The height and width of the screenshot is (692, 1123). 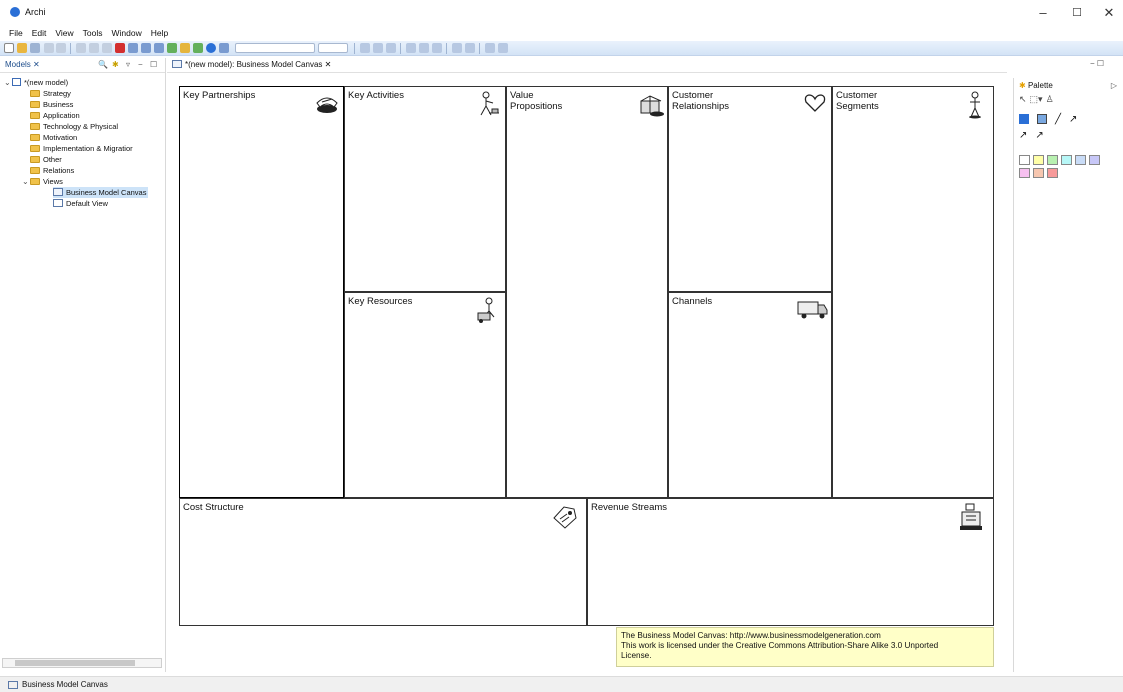 What do you see at coordinates (51, 104) in the screenshot?
I see `tree-item-business: Business` at bounding box center [51, 104].